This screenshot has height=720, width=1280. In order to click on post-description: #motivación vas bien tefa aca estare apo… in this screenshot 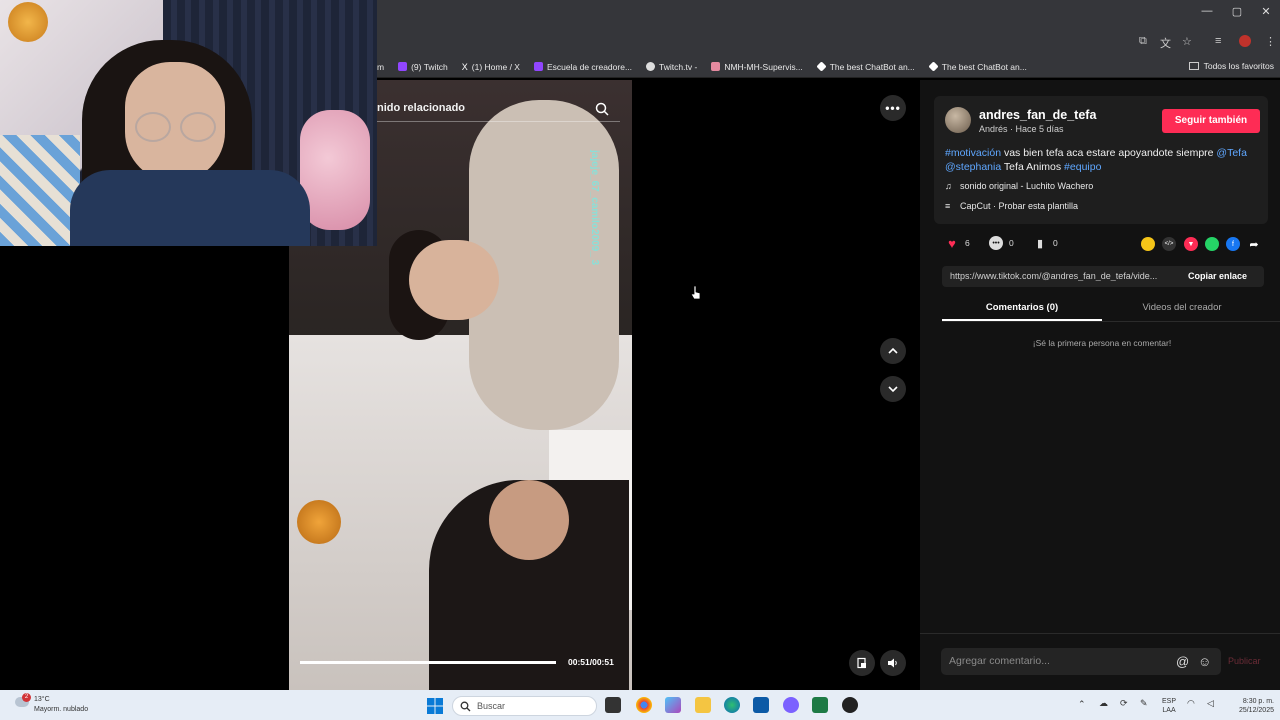, I will do `click(1102, 160)`.